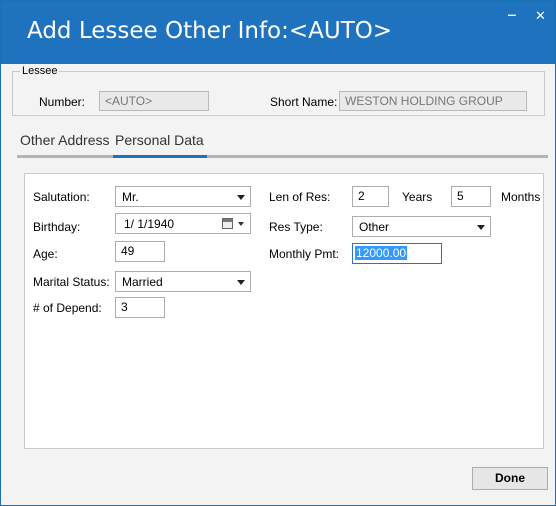  What do you see at coordinates (183, 196) in the screenshot?
I see `salutation-select: Mr.` at bounding box center [183, 196].